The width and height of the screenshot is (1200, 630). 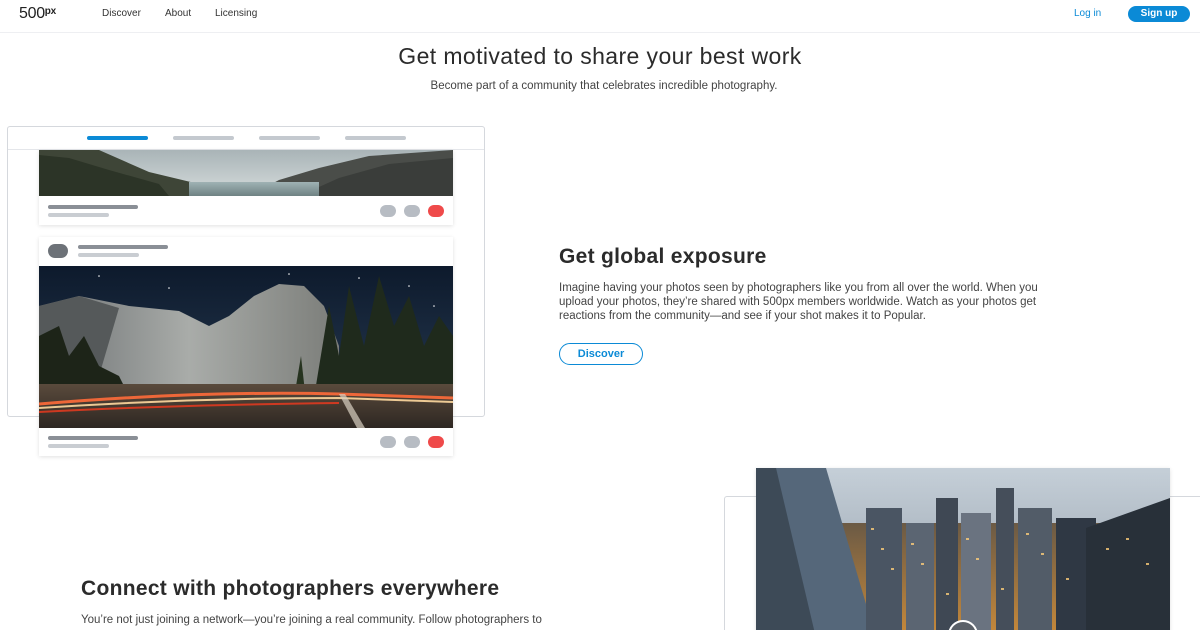 I want to click on logo-sup-text: px, so click(x=50, y=11).